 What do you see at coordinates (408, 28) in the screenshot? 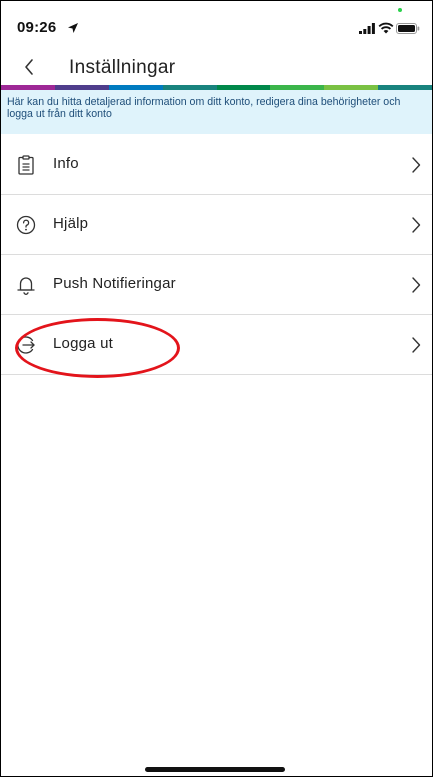
I see `battery-icon` at bounding box center [408, 28].